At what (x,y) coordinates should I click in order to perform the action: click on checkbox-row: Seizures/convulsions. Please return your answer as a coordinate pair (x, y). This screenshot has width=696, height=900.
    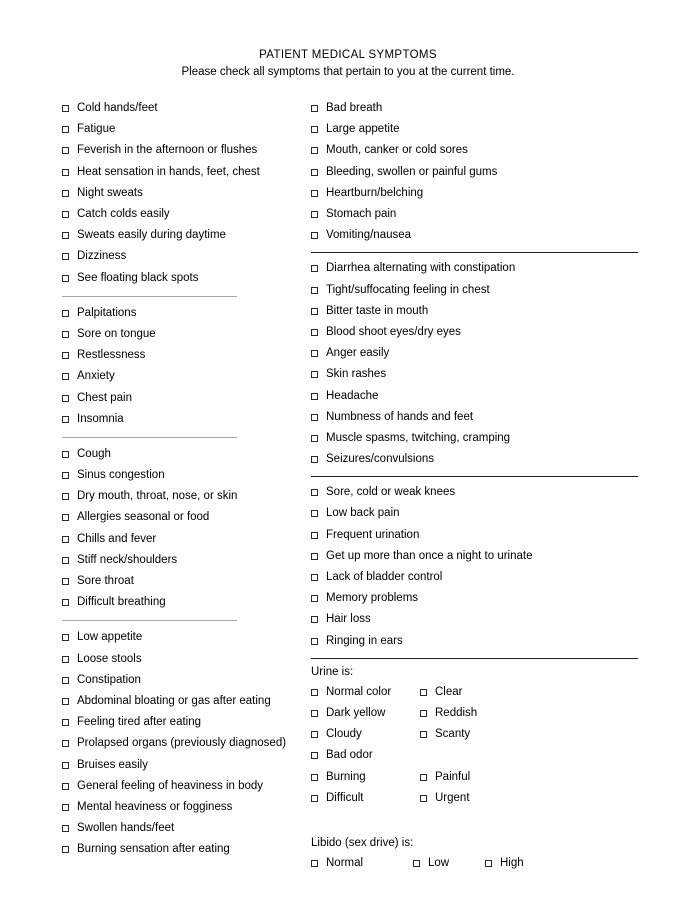
    Looking at the image, I should click on (474, 459).